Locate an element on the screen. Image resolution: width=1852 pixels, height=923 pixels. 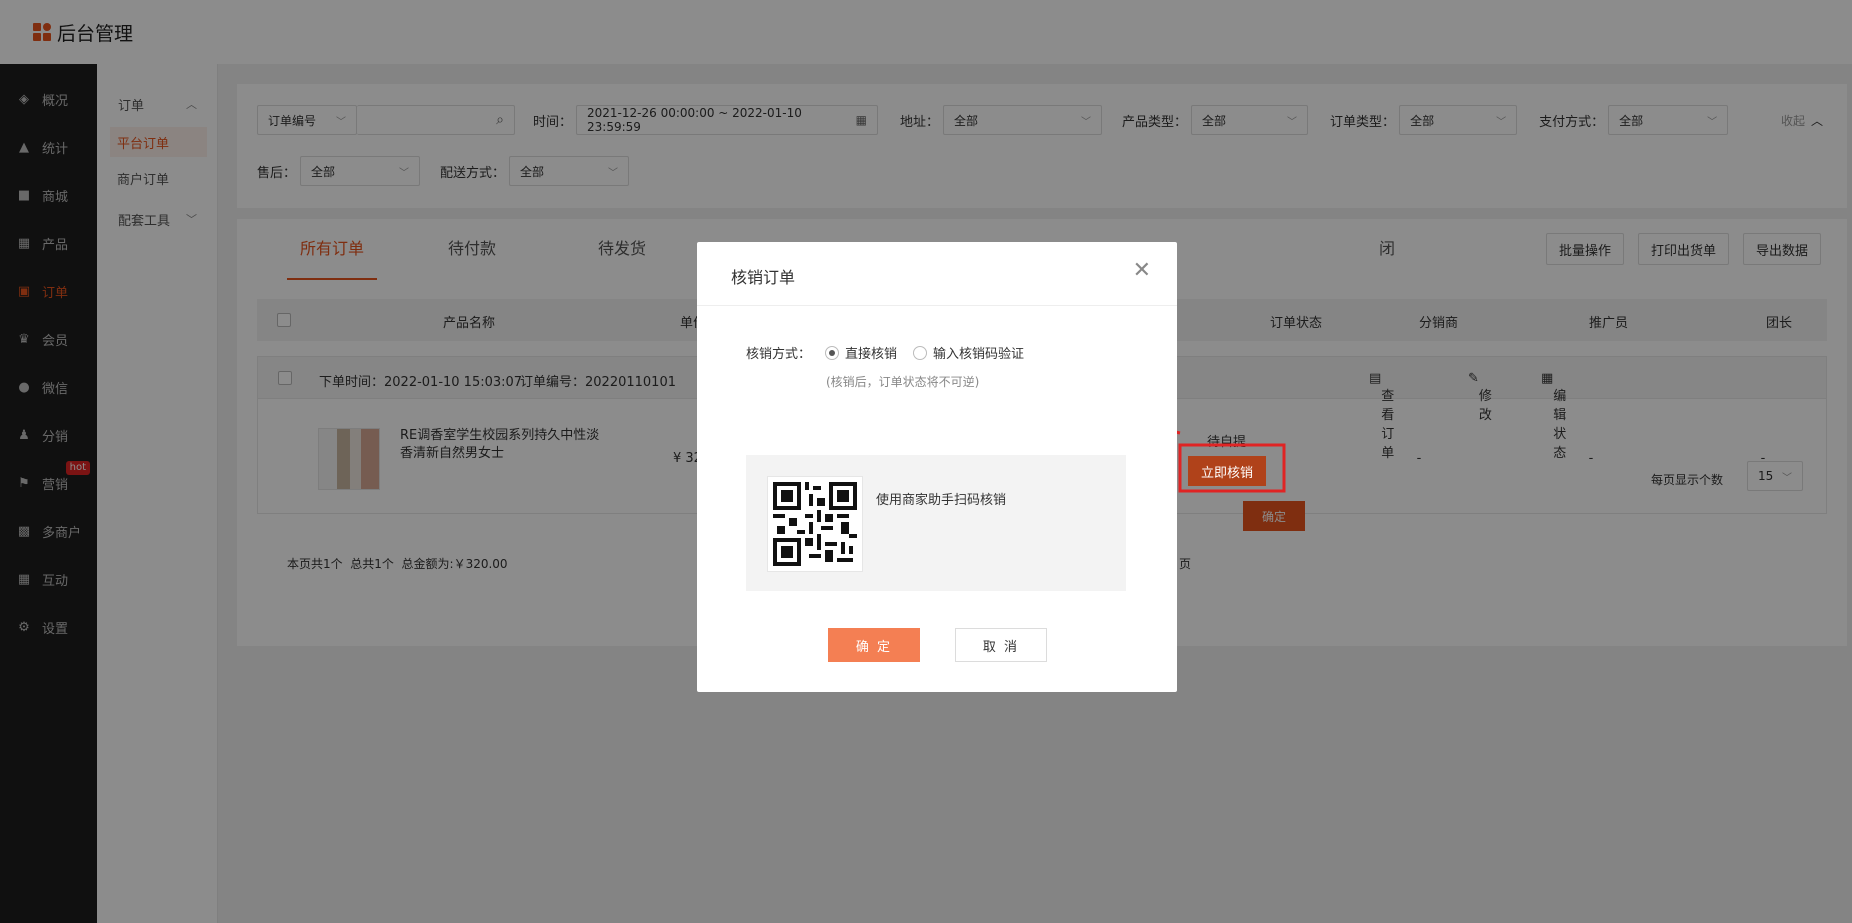
verify-method-row: 核销方式： 直接核销 输入核销码验证 is located at coordinates (885, 352).